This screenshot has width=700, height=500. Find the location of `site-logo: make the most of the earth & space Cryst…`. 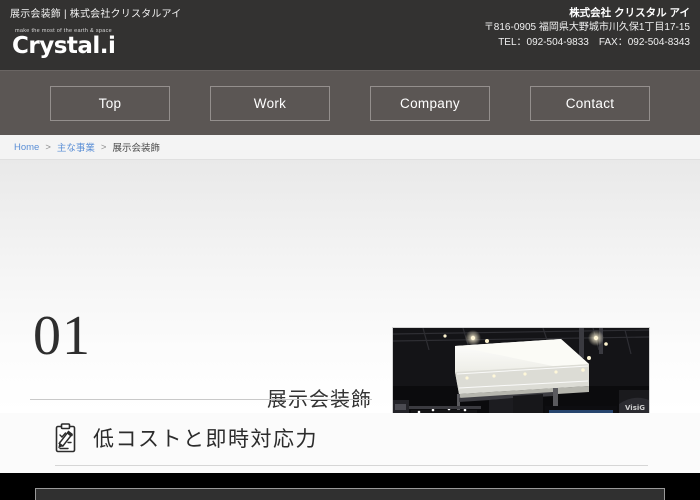

site-logo: make the most of the earth & space Cryst… is located at coordinates (64, 43).